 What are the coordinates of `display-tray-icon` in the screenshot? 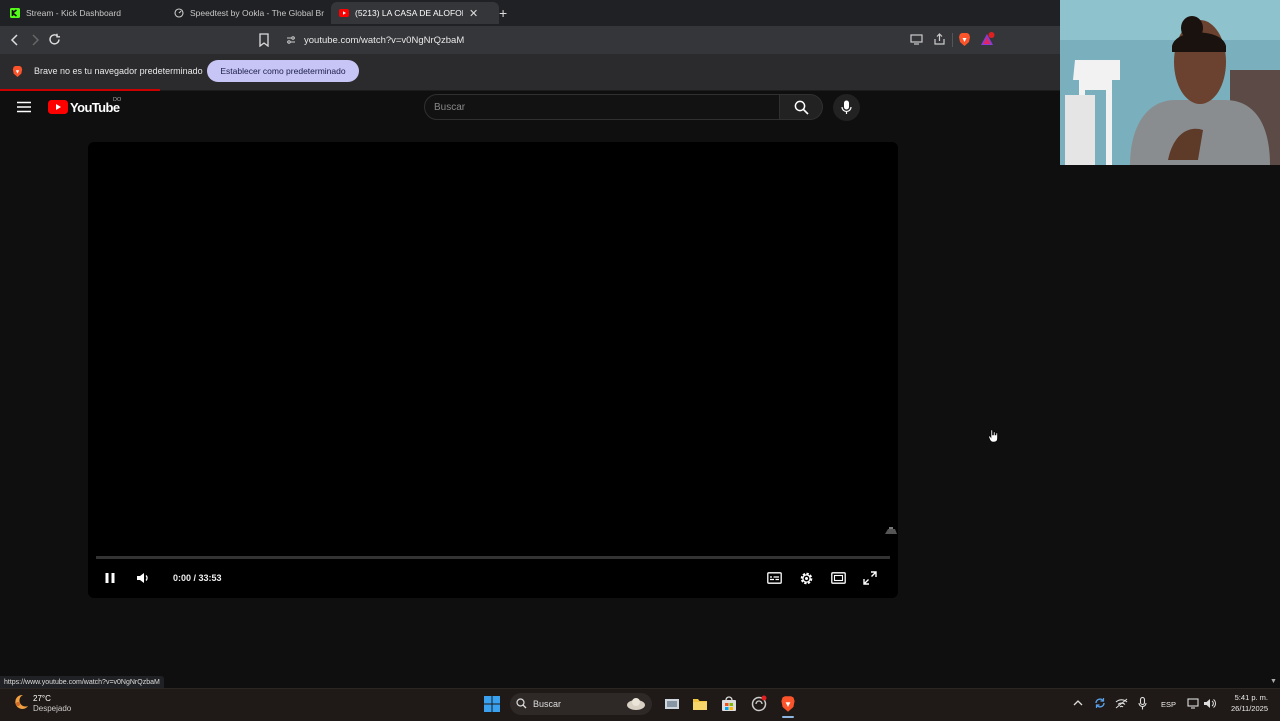 It's located at (1193, 703).